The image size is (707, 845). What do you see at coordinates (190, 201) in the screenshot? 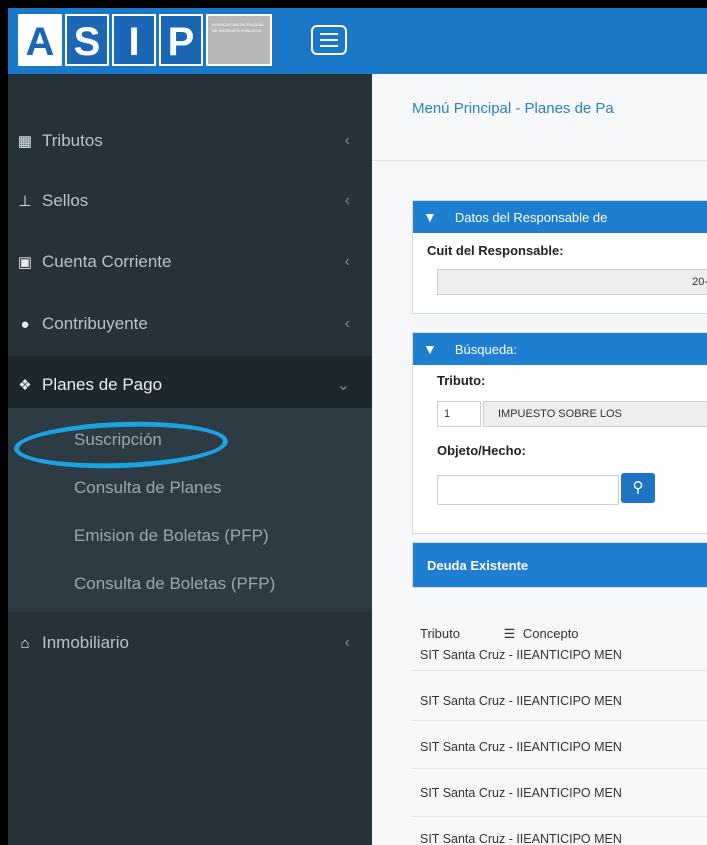
I see `sidebar-item-sellos: ⊥ Sellos ‹` at bounding box center [190, 201].